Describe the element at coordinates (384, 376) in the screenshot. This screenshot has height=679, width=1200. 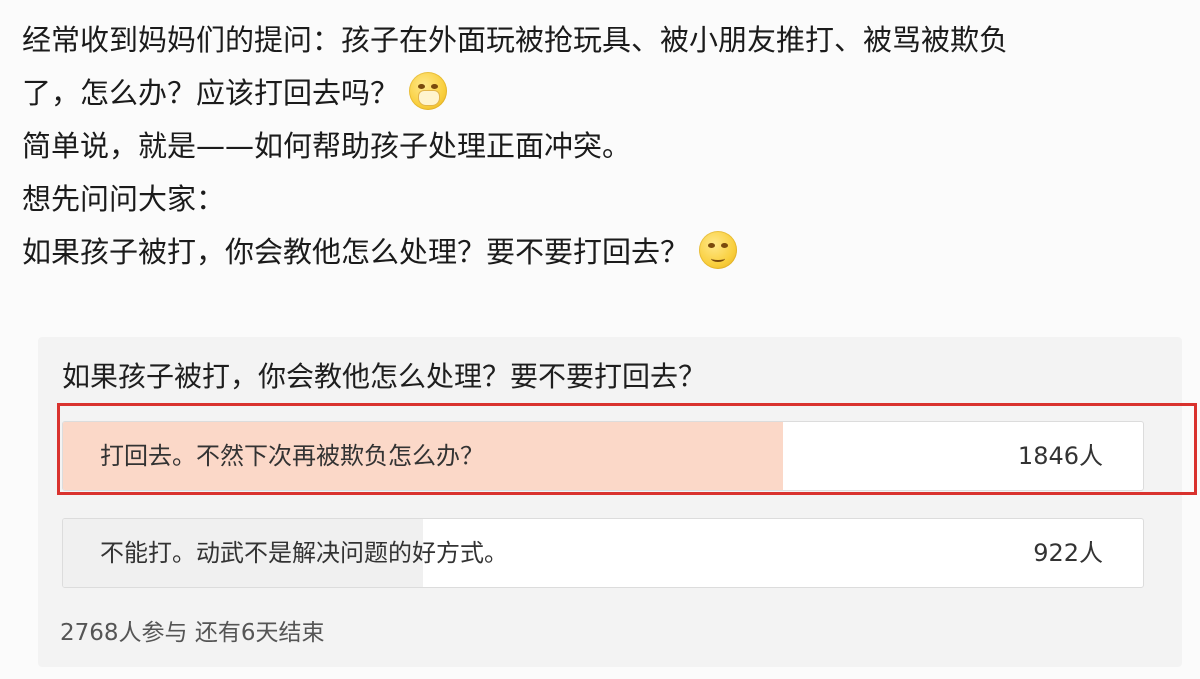
I see `poll-question: 如果孩子被打，你会教他怎么处理？要不要打回去？` at that location.